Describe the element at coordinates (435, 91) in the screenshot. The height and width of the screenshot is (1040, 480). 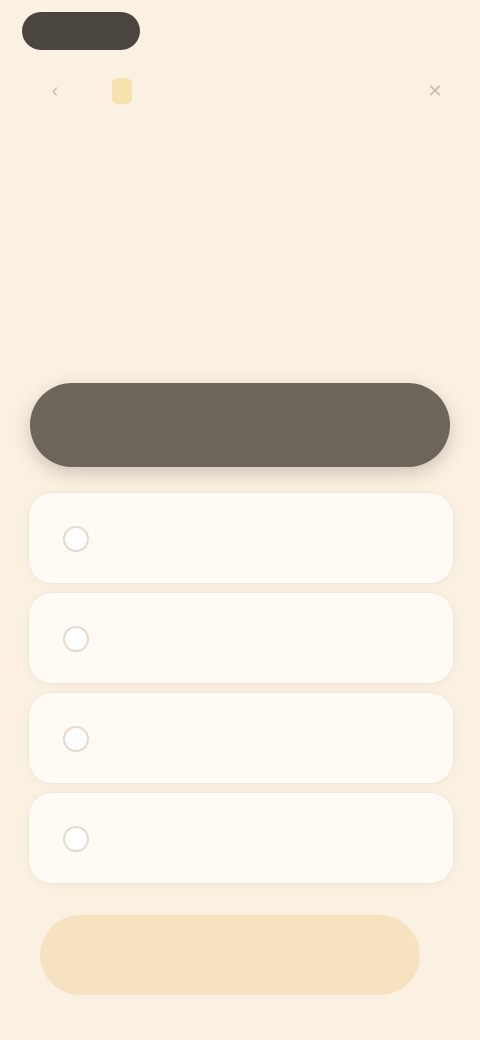
I see `close-icon: ✕` at that location.